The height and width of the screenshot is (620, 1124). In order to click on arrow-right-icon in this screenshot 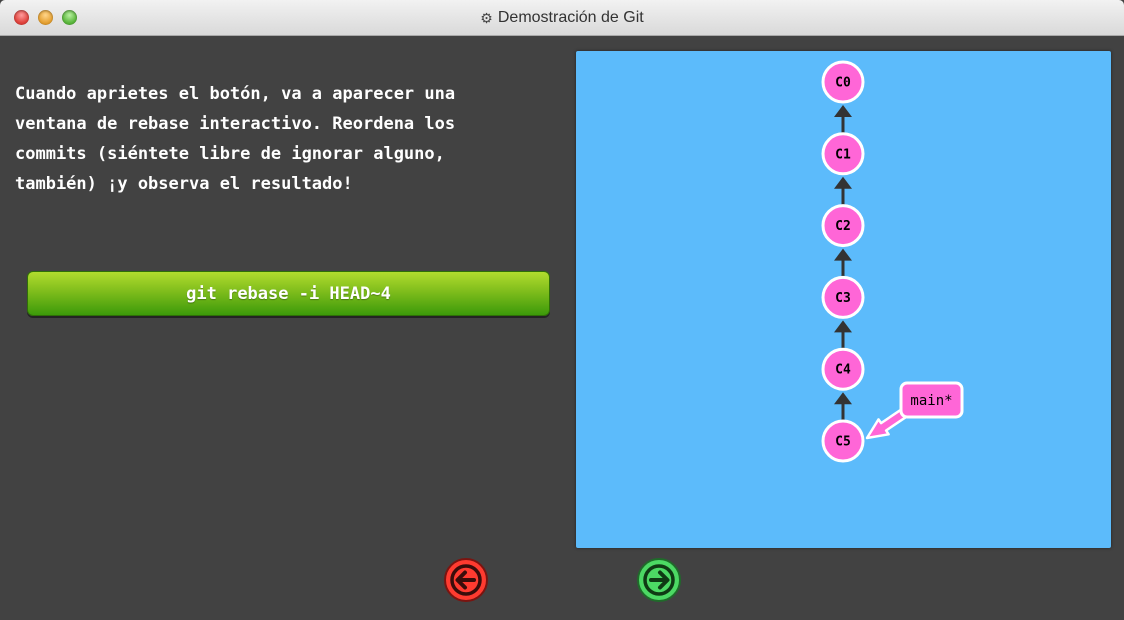, I will do `click(659, 580)`.